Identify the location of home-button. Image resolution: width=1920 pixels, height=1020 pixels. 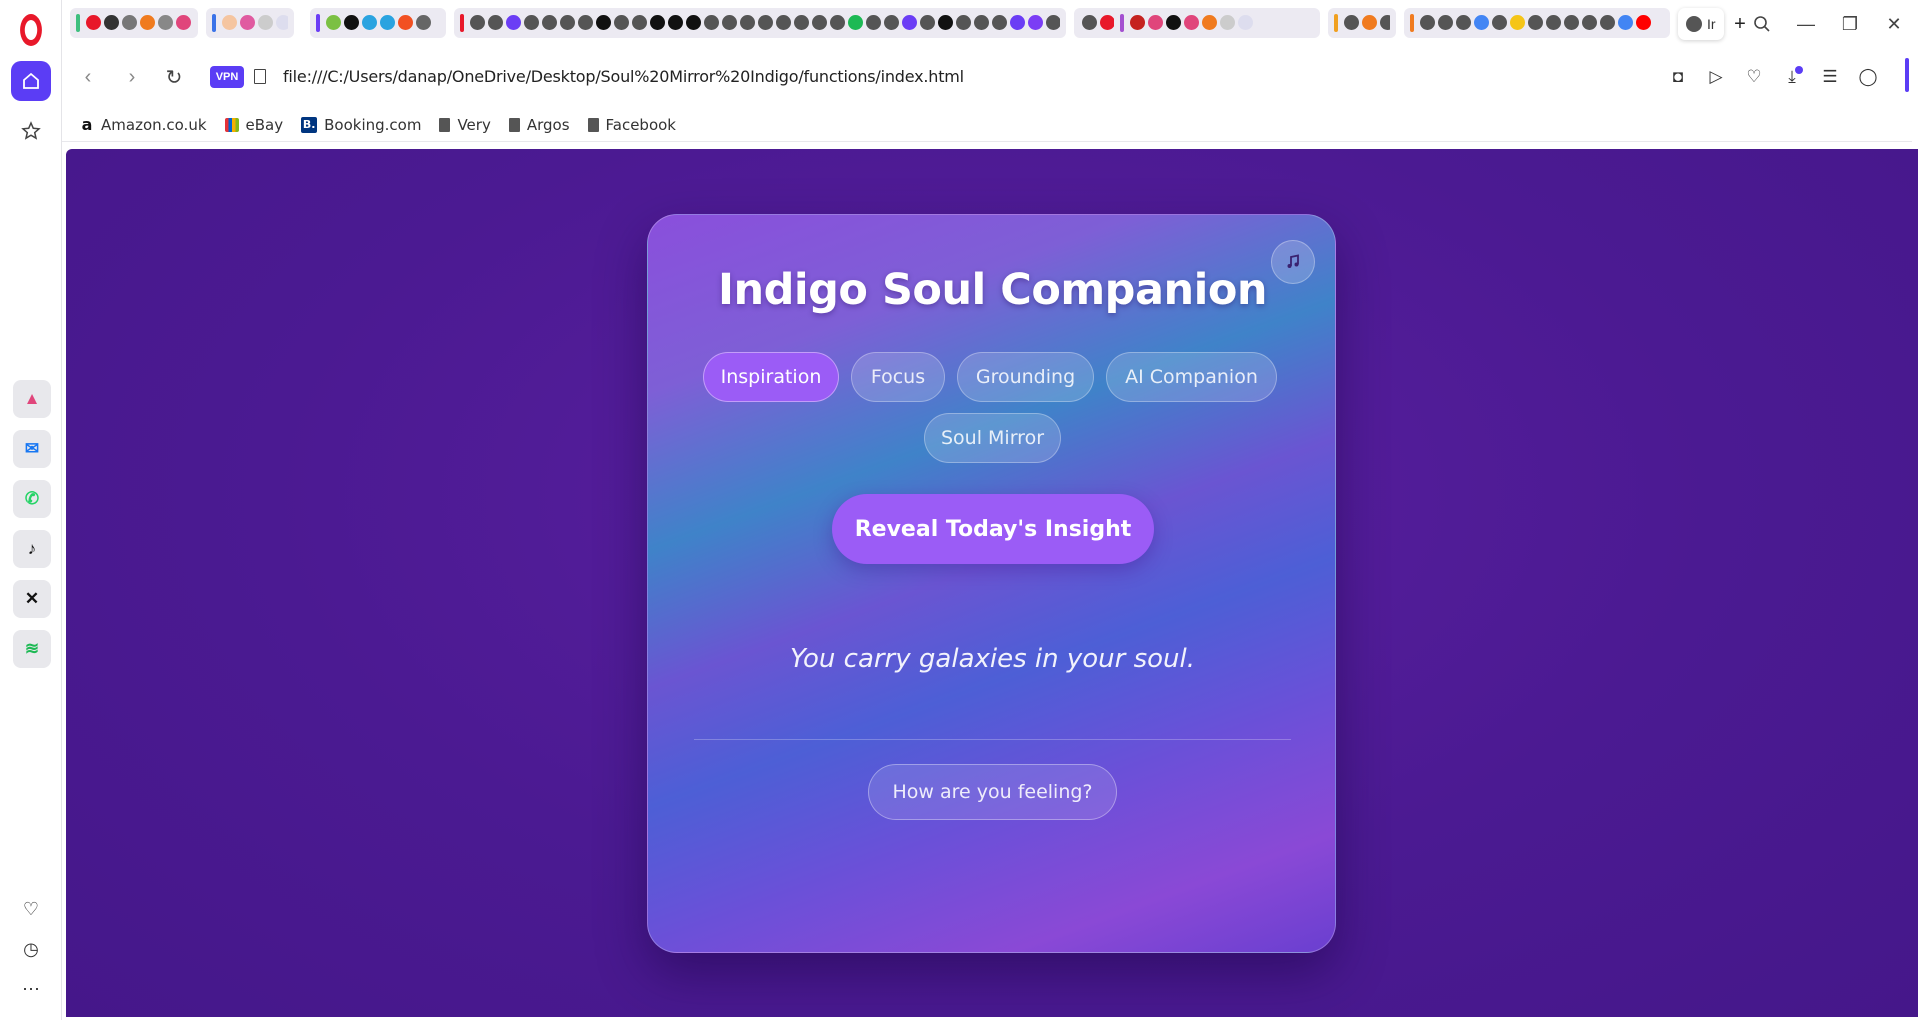
(31, 81).